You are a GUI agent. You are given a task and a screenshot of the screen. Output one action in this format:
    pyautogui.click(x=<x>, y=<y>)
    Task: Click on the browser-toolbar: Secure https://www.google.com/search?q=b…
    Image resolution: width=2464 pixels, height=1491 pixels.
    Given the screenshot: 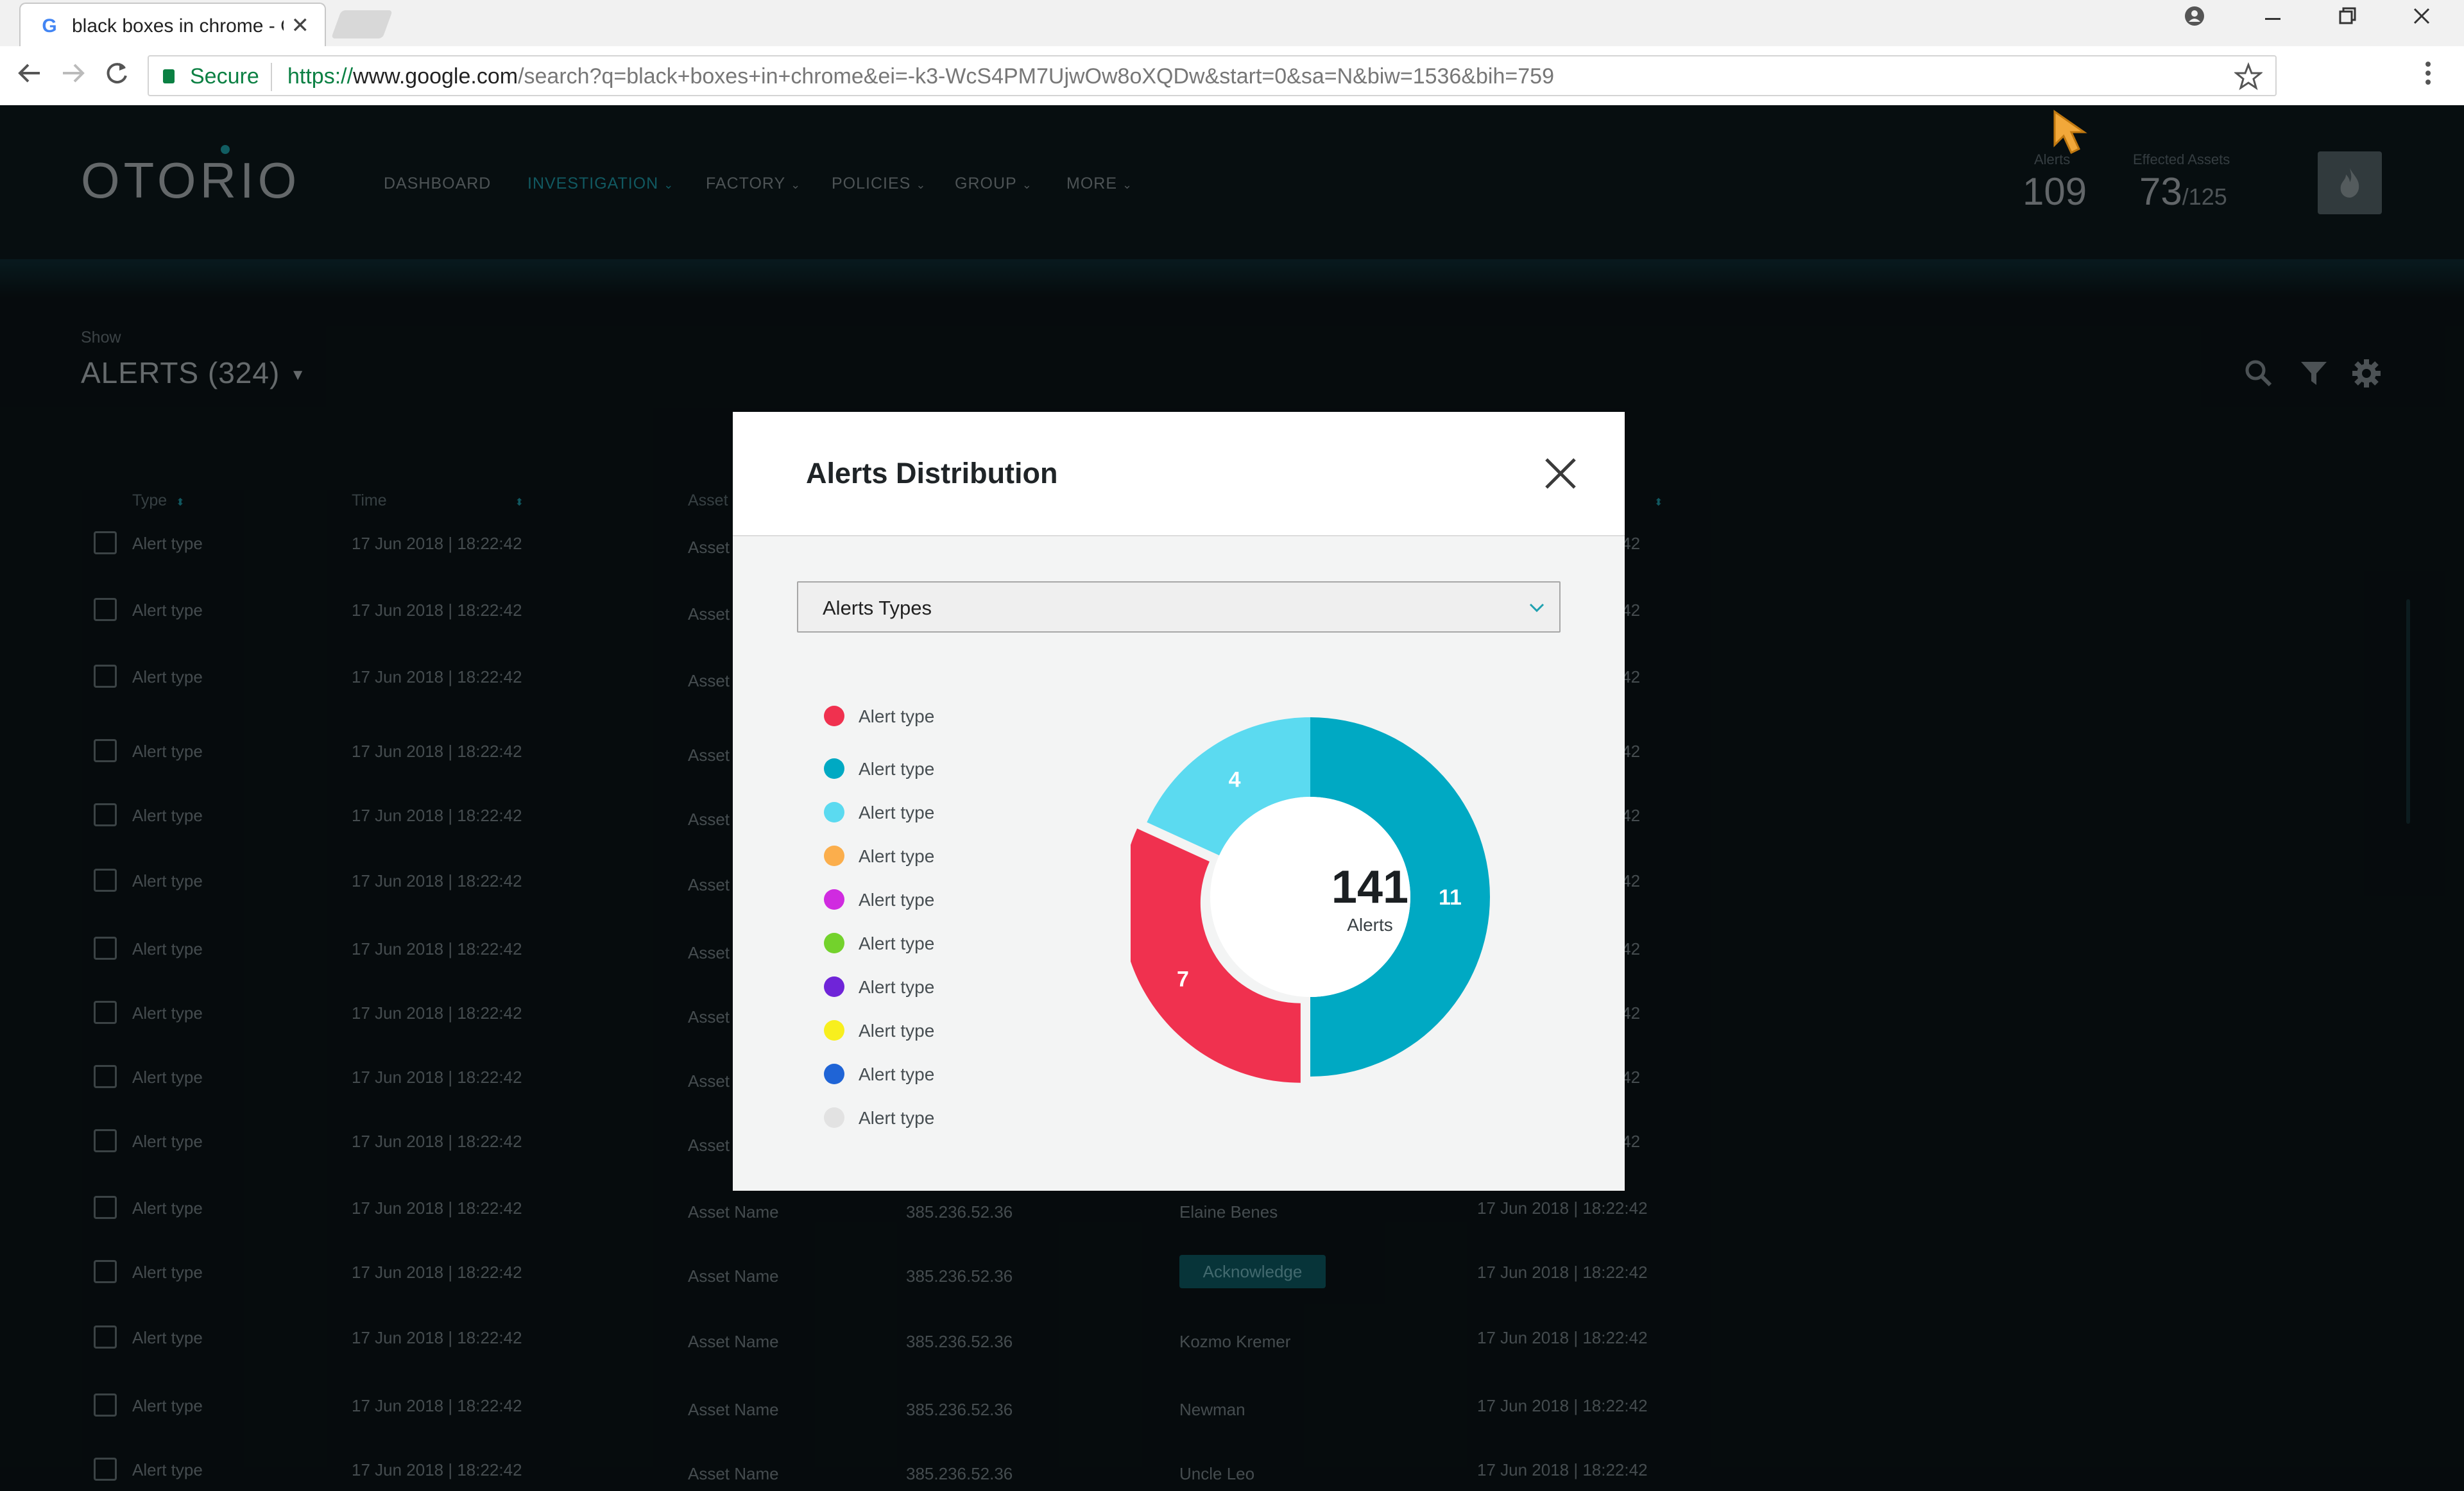 What is the action you would take?
    pyautogui.click(x=1232, y=75)
    